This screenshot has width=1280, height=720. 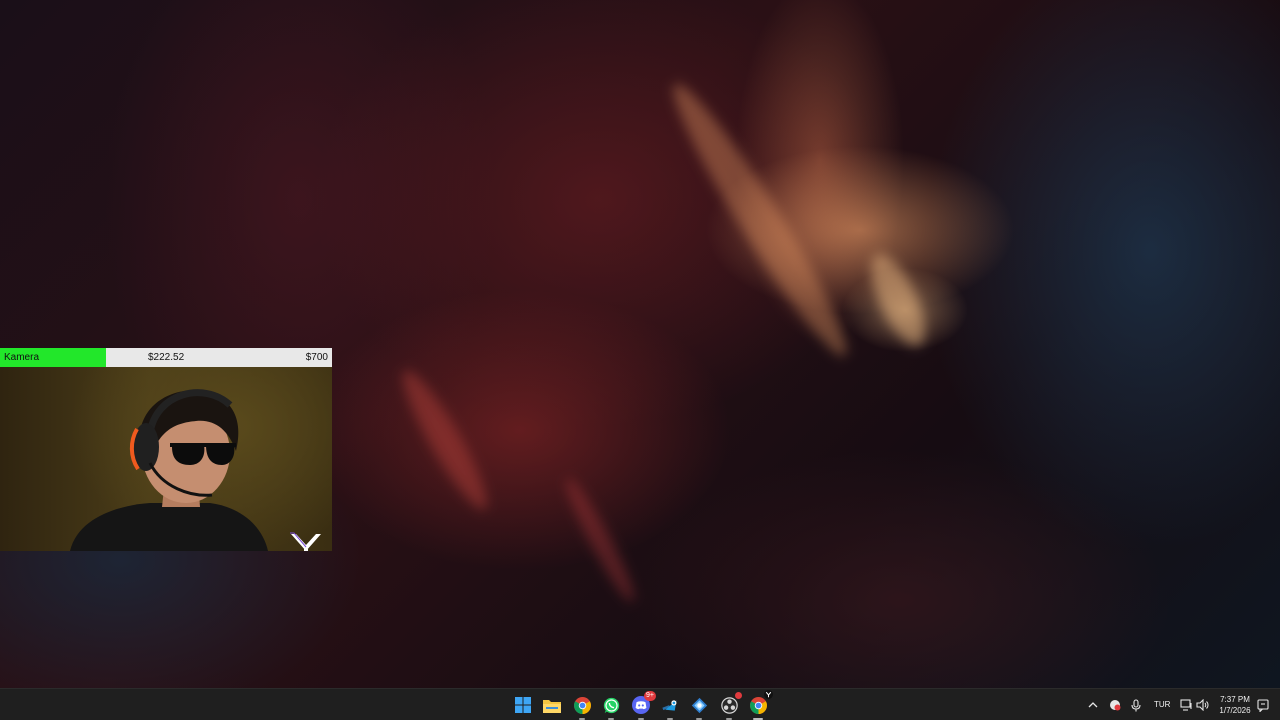 I want to click on network-icon, so click(x=1185, y=705).